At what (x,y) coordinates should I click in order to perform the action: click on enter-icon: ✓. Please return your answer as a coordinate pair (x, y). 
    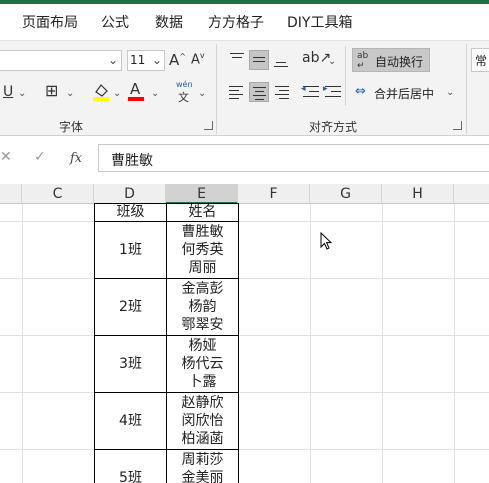
    Looking at the image, I should click on (40, 157).